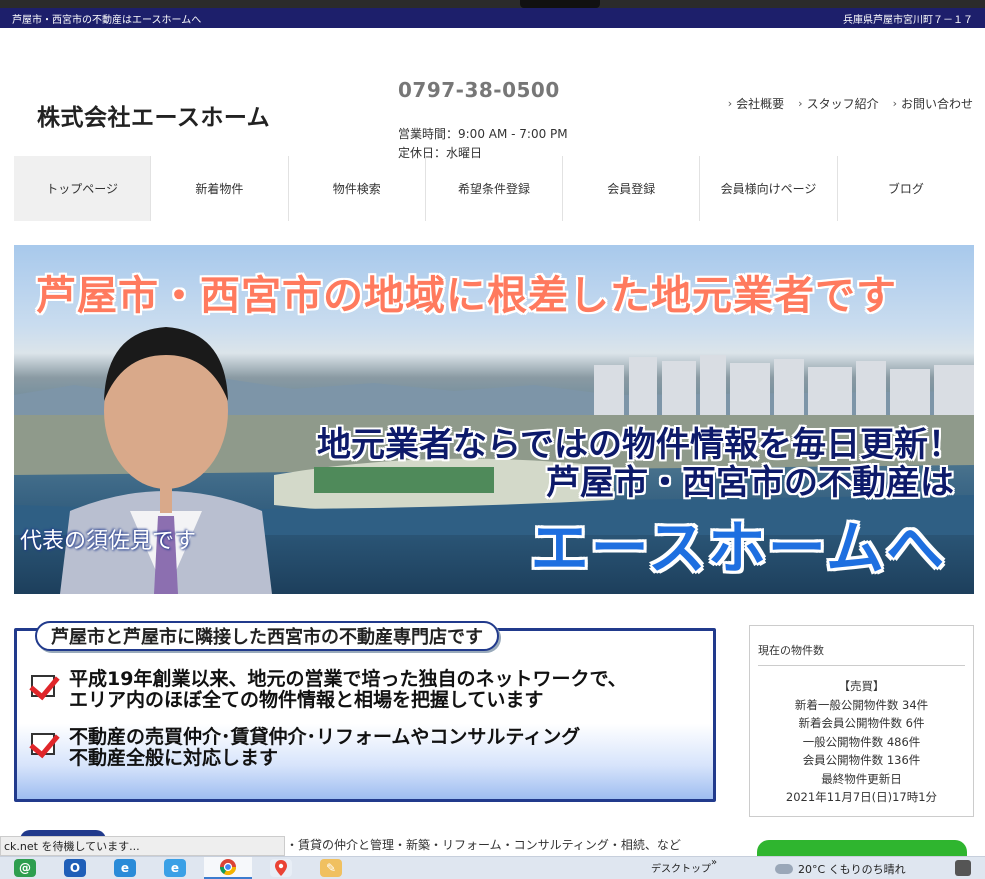  I want to click on browser-top-strip, so click(492, 4).